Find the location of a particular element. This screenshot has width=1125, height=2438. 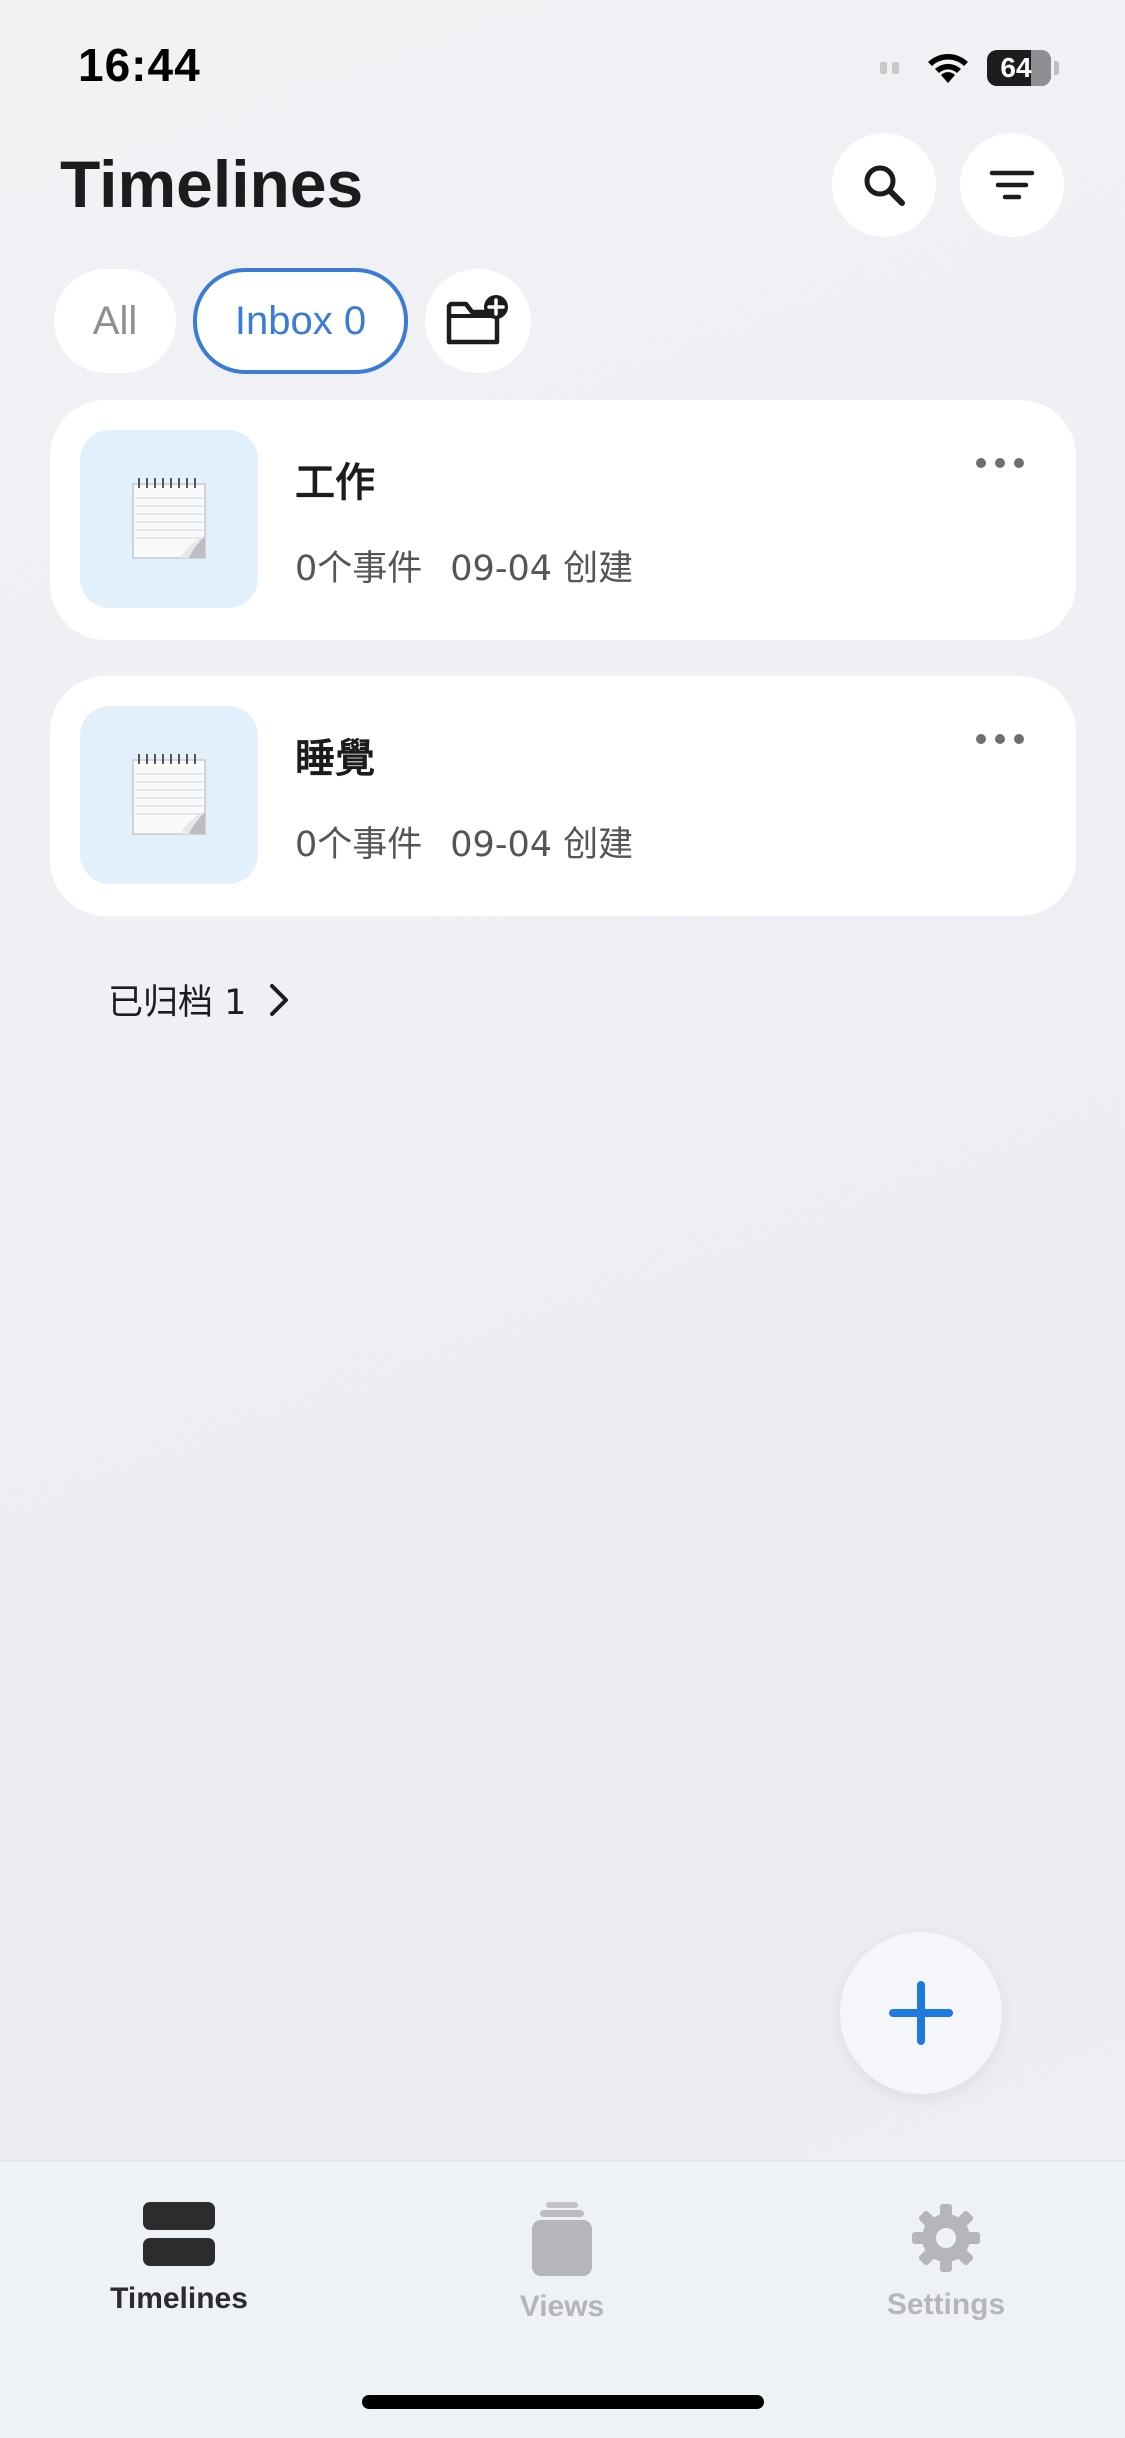

folder-add-icon is located at coordinates (477, 320).